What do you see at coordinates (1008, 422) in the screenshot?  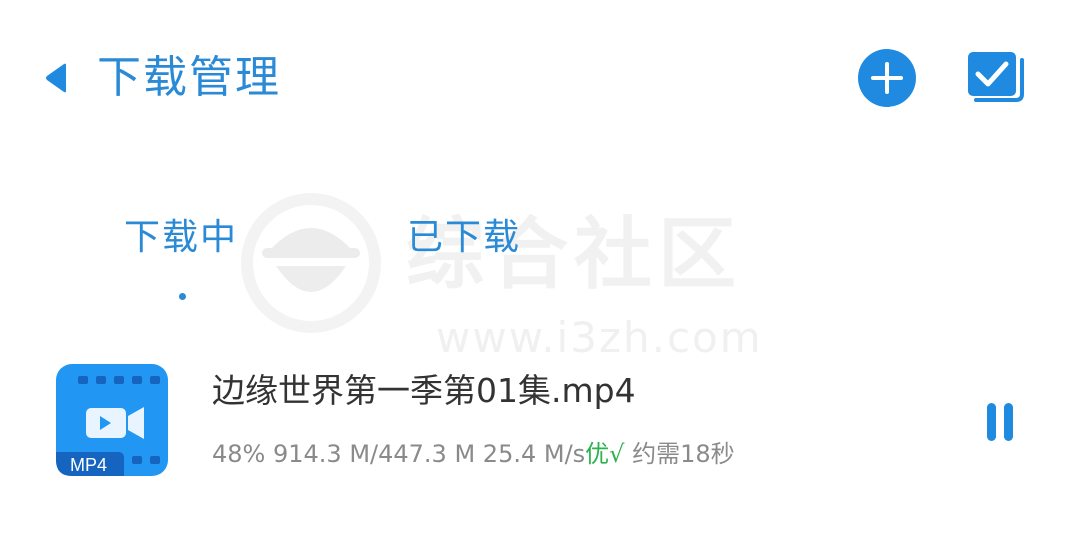 I see `pause-icon-bar` at bounding box center [1008, 422].